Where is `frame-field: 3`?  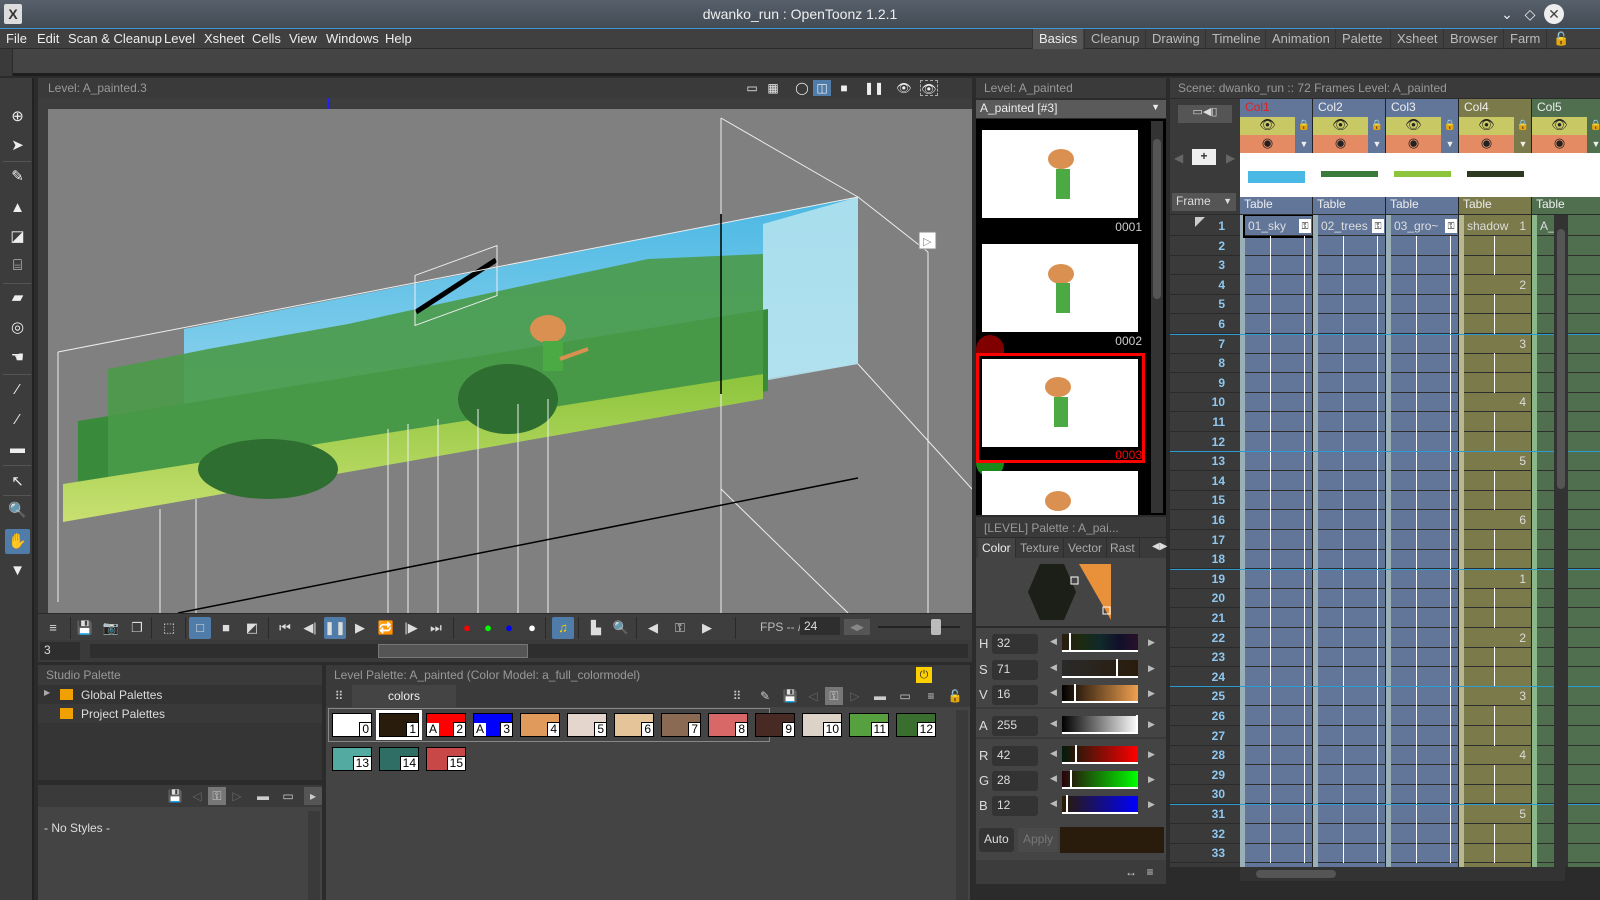 frame-field: 3 is located at coordinates (60, 651).